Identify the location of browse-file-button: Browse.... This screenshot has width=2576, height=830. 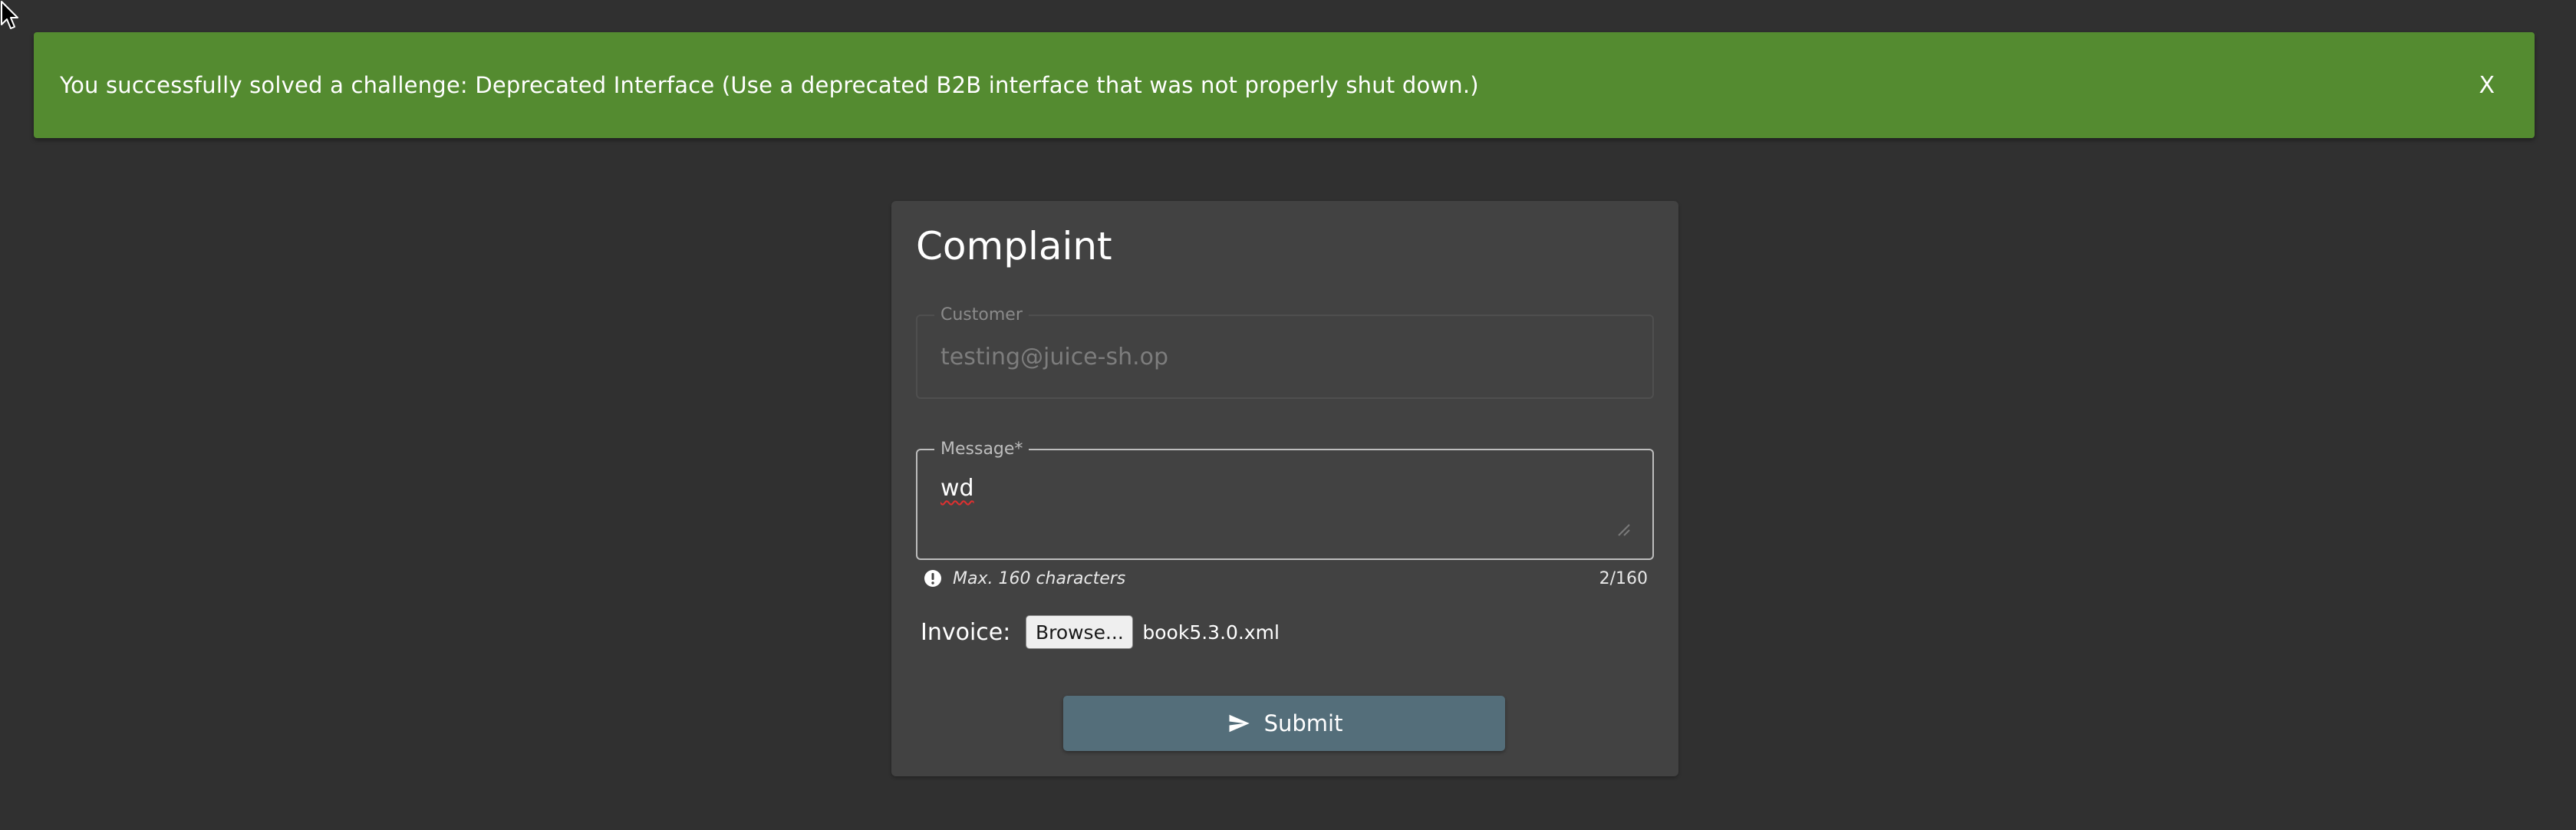
(1080, 632).